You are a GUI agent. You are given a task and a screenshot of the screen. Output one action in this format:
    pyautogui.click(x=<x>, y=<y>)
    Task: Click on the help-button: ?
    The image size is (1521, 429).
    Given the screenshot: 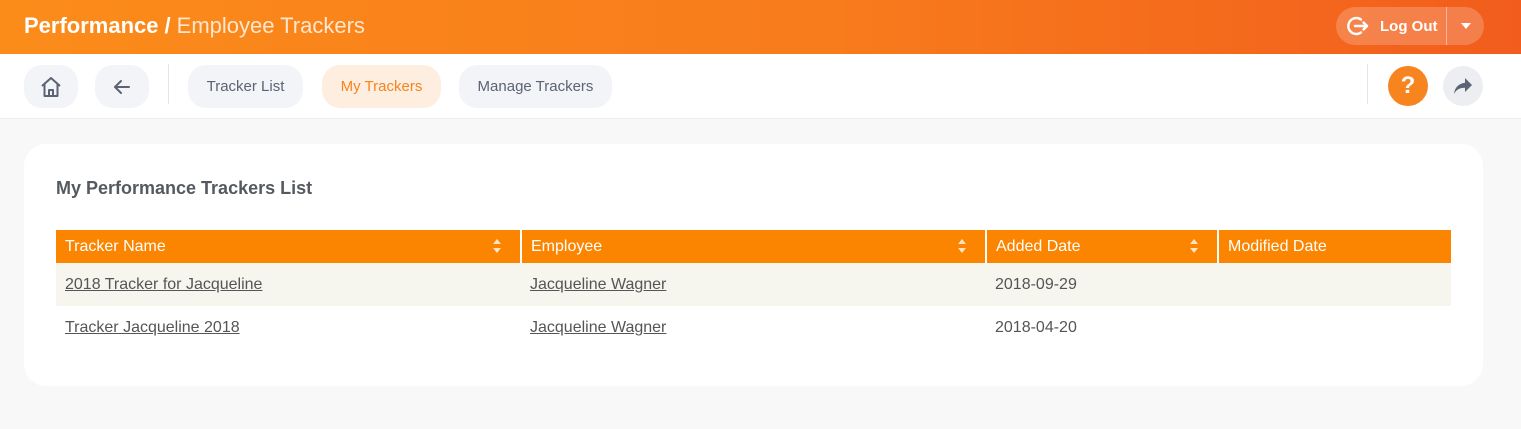 What is the action you would take?
    pyautogui.click(x=1408, y=86)
    